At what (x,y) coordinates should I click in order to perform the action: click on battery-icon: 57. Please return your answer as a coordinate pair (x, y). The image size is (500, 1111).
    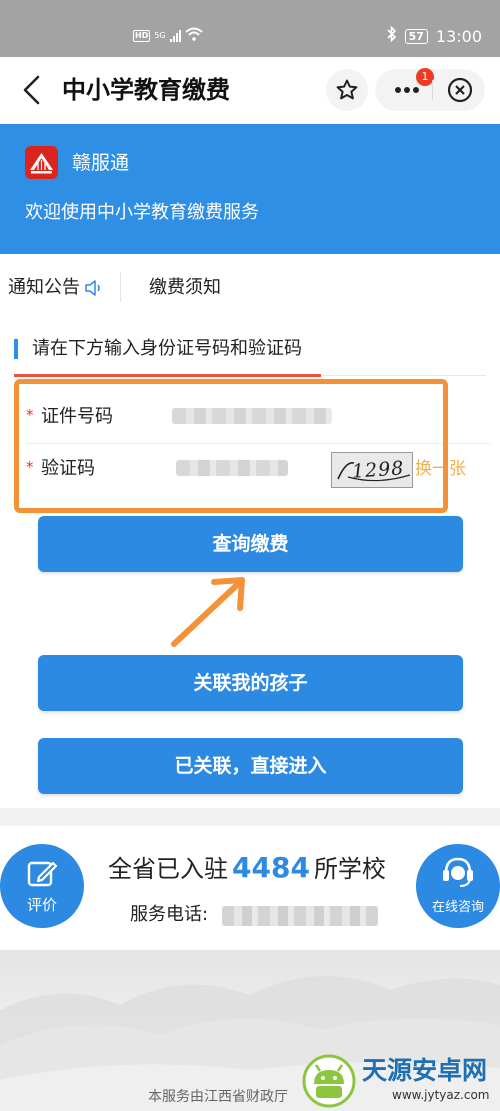
    Looking at the image, I should click on (416, 36).